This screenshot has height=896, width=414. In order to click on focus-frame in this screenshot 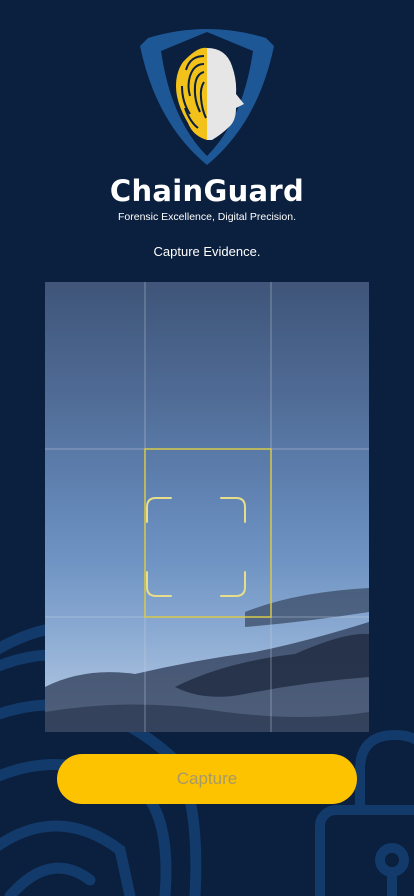, I will do `click(208, 533)`.